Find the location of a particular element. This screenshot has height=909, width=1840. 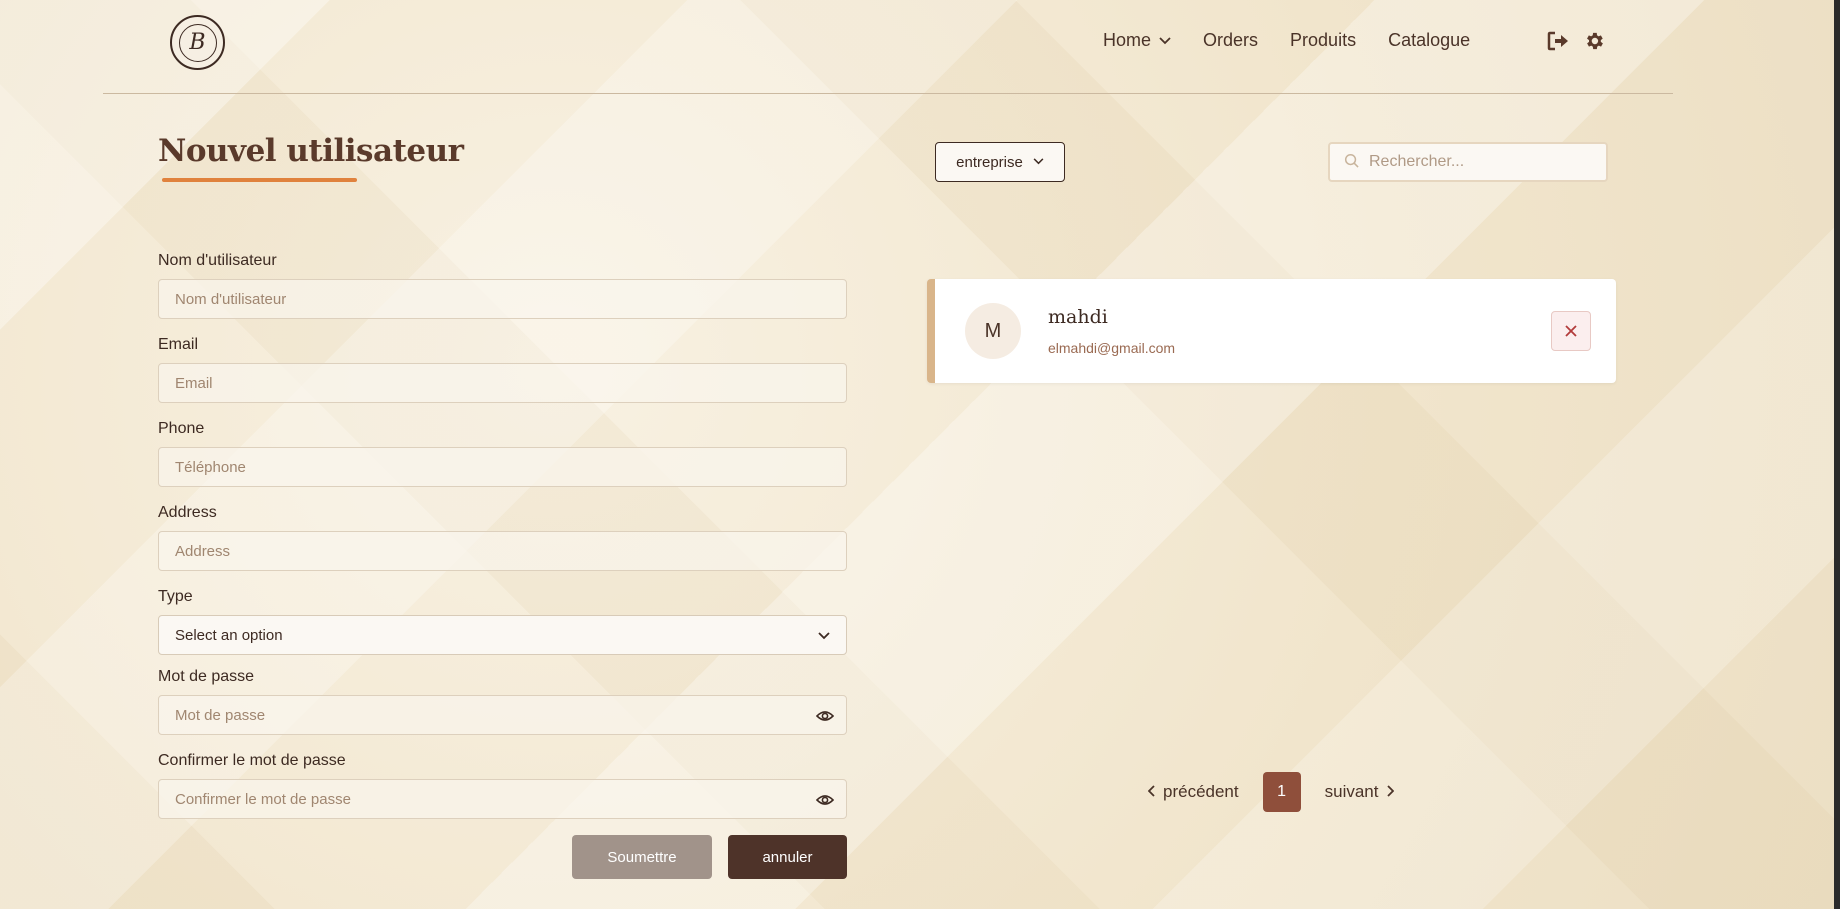

next-page-label: suivant is located at coordinates (1351, 791).